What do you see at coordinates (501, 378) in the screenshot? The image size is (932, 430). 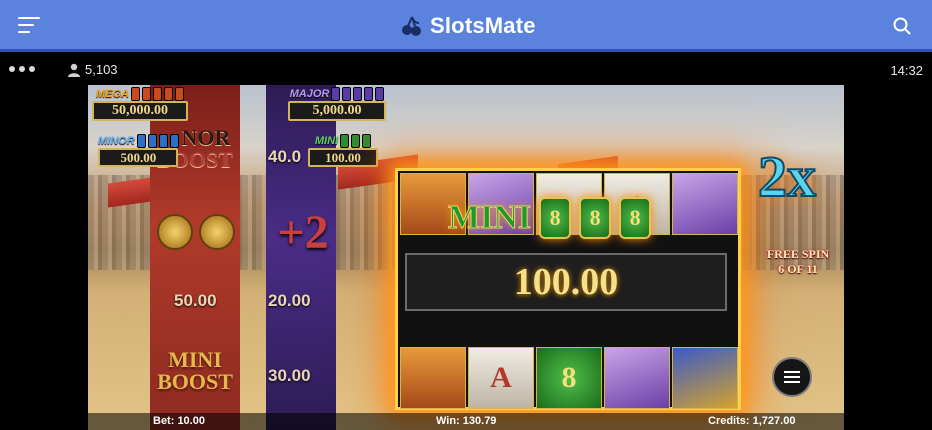 I see `card-symbol-a: A` at bounding box center [501, 378].